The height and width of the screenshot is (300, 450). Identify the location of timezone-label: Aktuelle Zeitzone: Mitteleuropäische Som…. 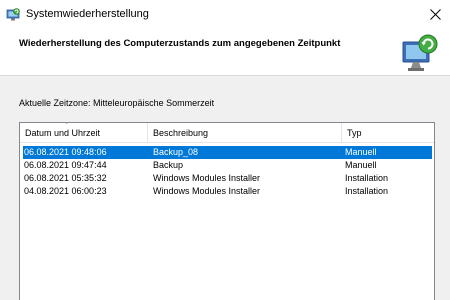
(117, 103).